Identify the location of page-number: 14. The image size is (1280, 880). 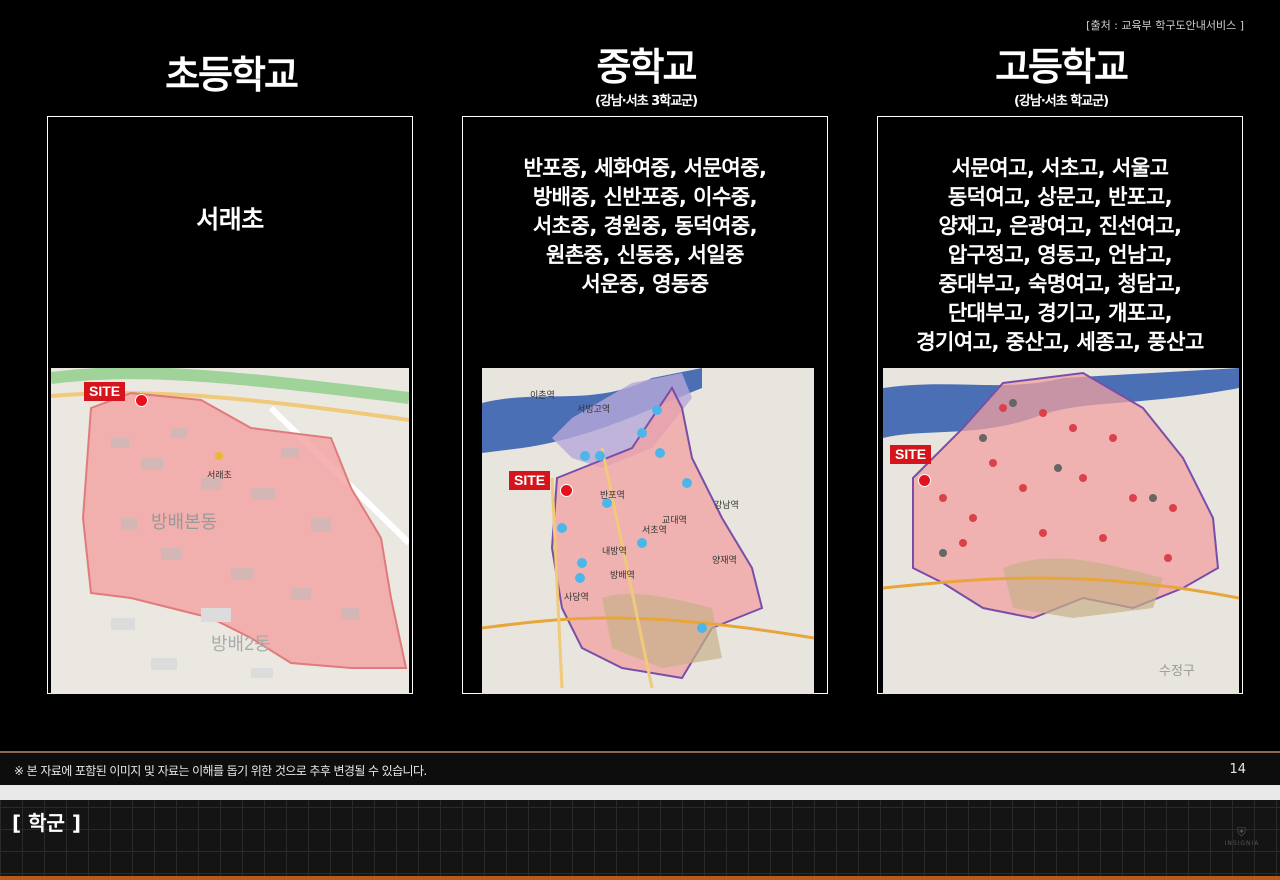
(1237, 769).